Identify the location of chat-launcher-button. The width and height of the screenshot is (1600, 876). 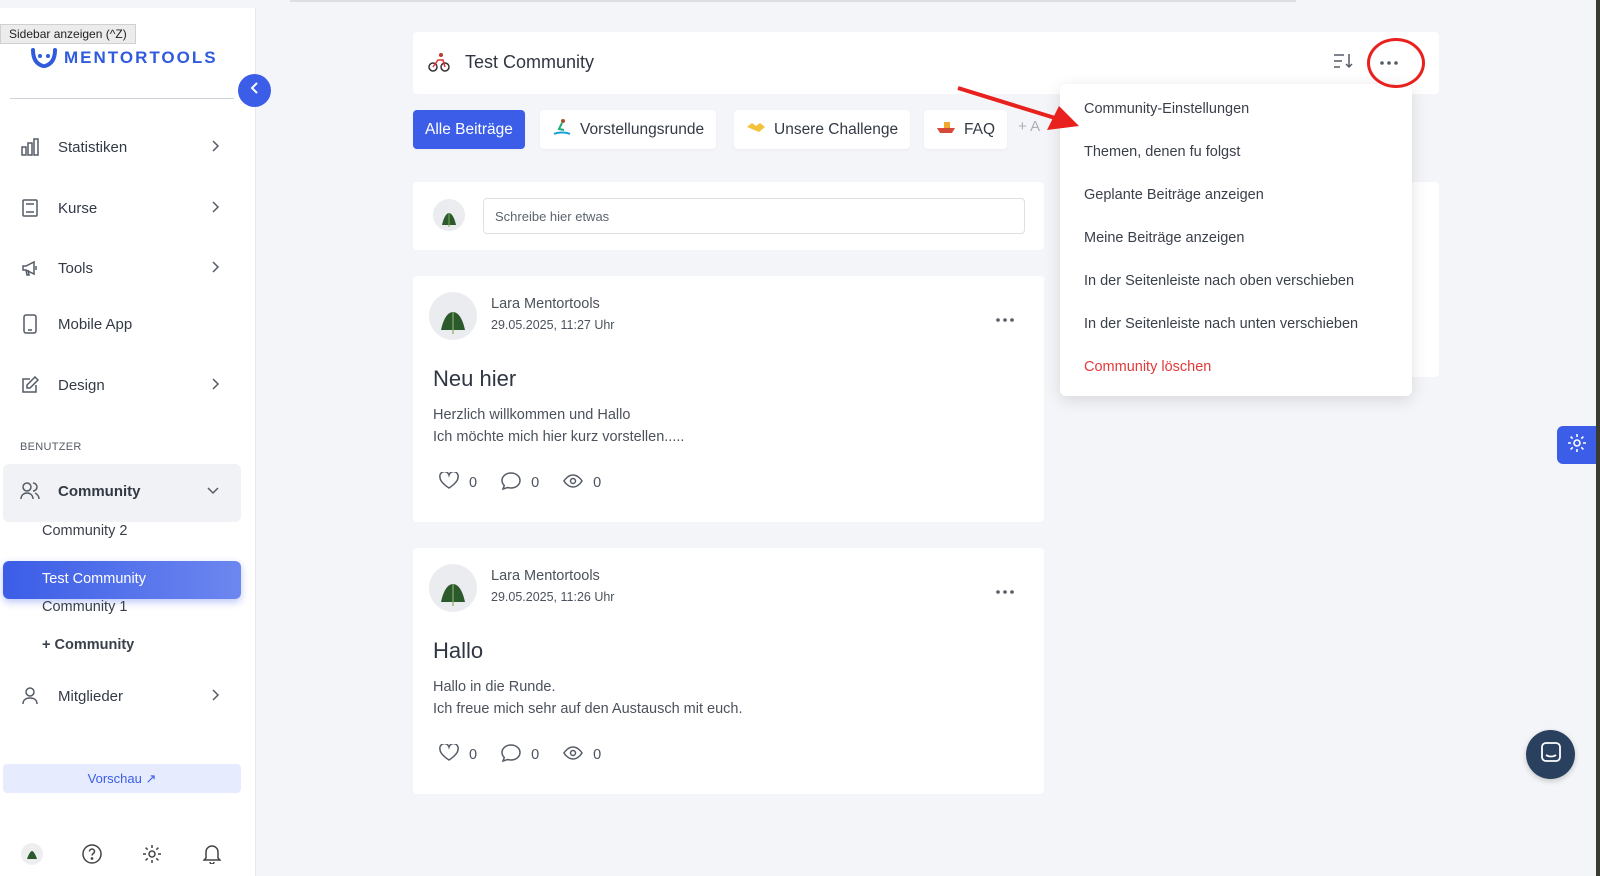
(1550, 754).